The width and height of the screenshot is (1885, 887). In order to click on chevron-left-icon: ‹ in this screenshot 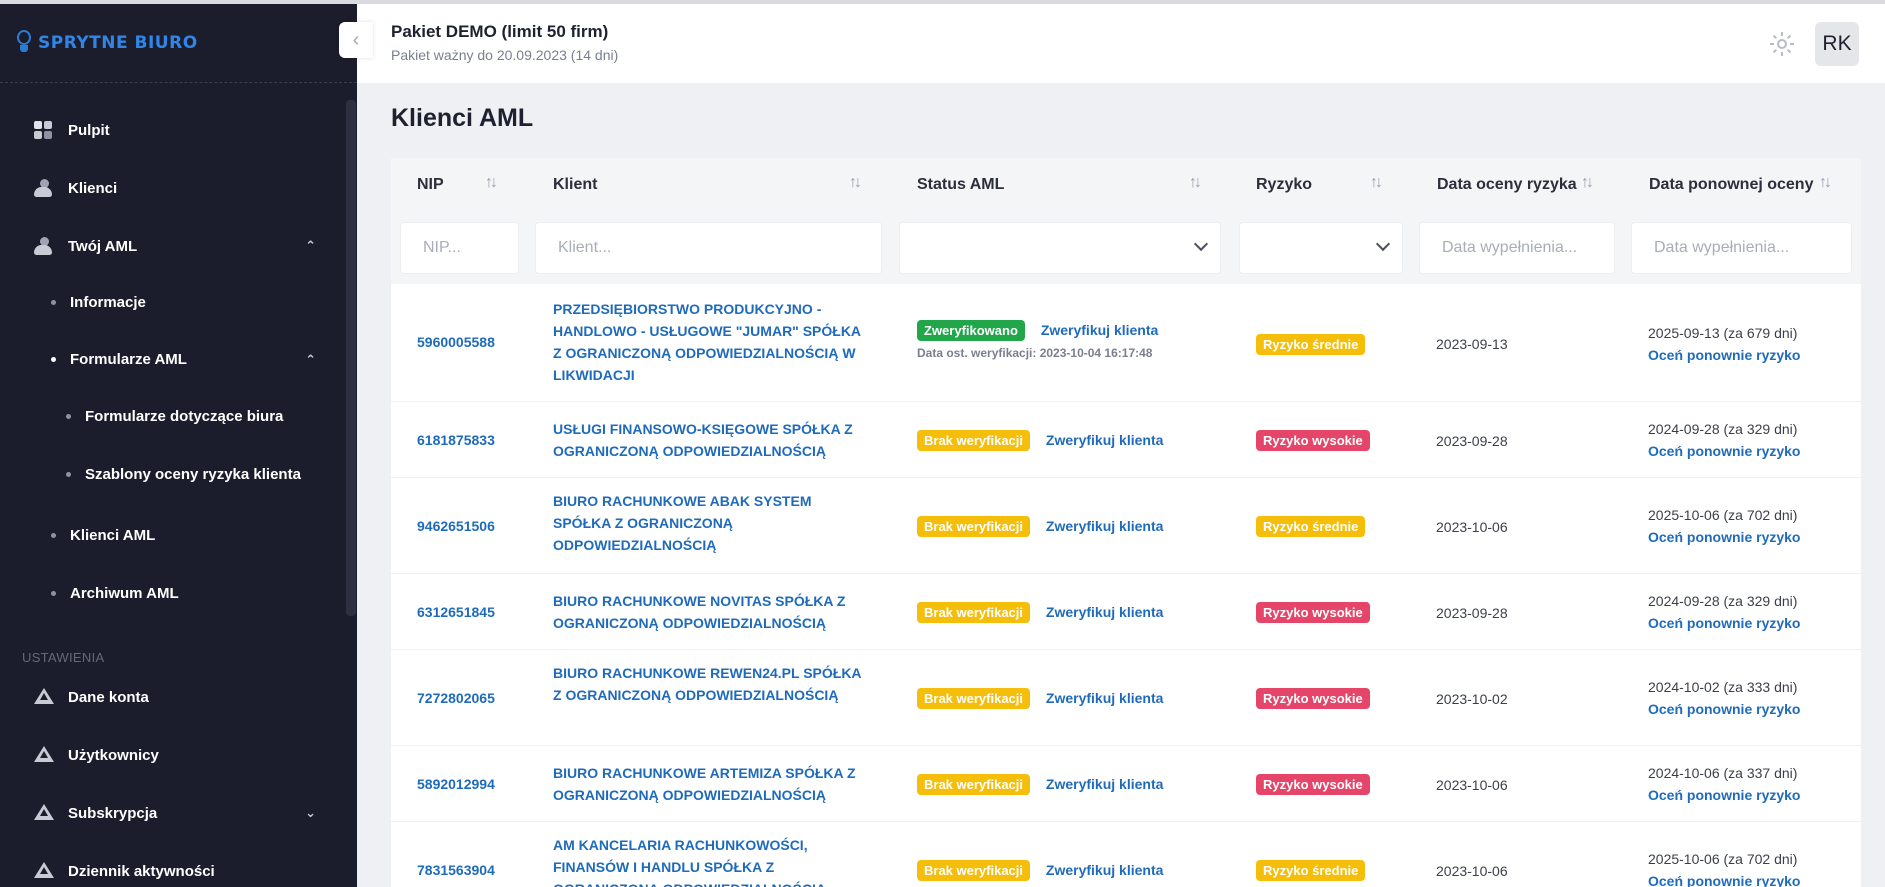, I will do `click(356, 39)`.